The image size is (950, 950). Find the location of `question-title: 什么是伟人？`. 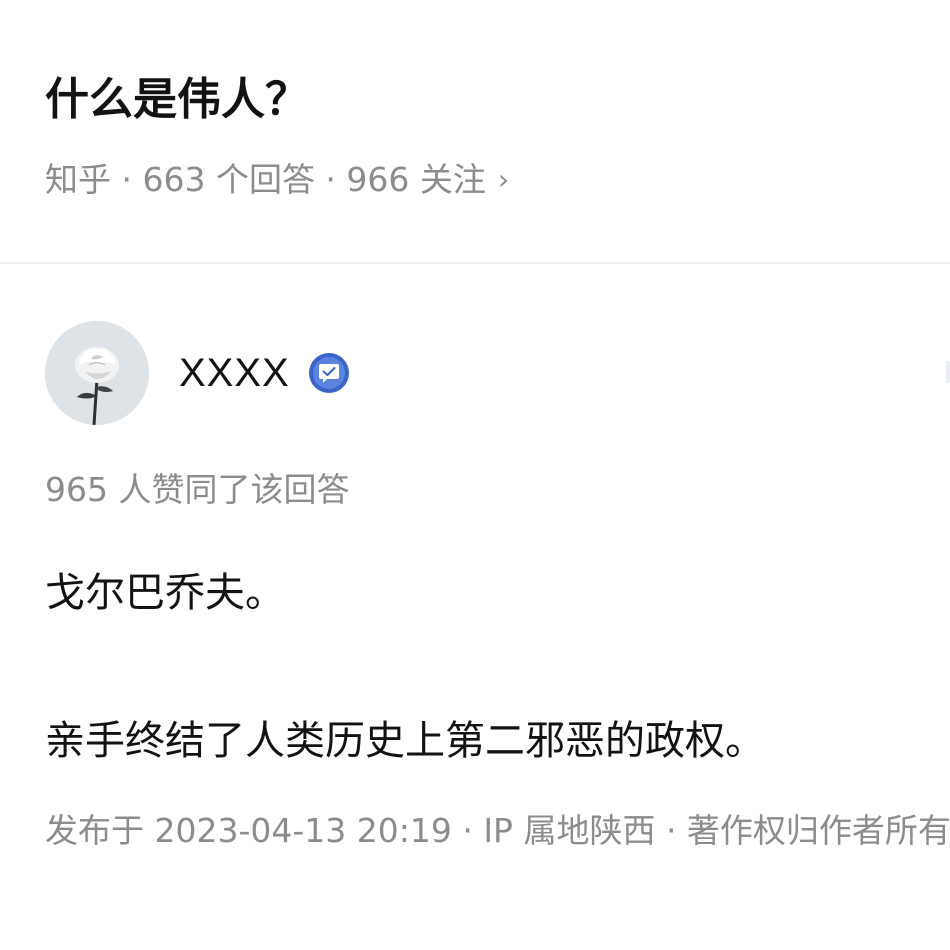

question-title: 什么是伟人？ is located at coordinates (177, 100).